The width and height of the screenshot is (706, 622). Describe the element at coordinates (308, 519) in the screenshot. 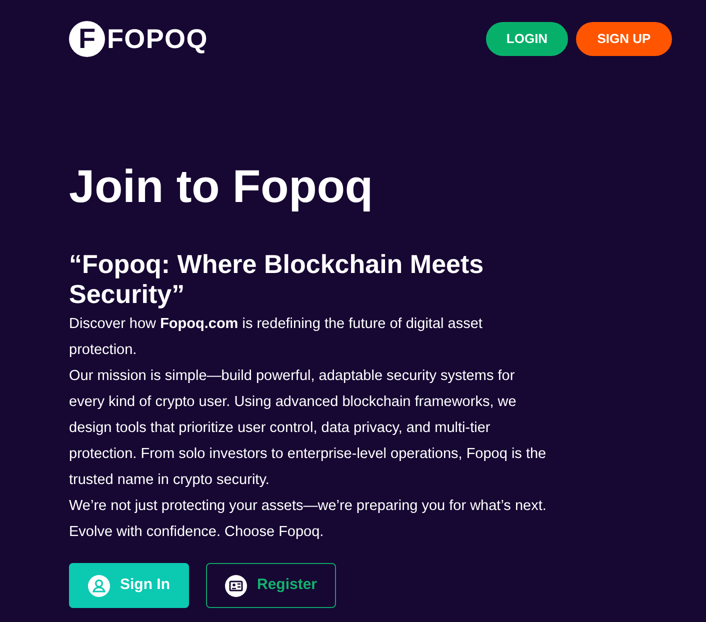

I see `paragraph: We’re not just protecting your assets—we’re preparing you for what’s next. Evolve with confidence. Choose Fopoq.` at that location.